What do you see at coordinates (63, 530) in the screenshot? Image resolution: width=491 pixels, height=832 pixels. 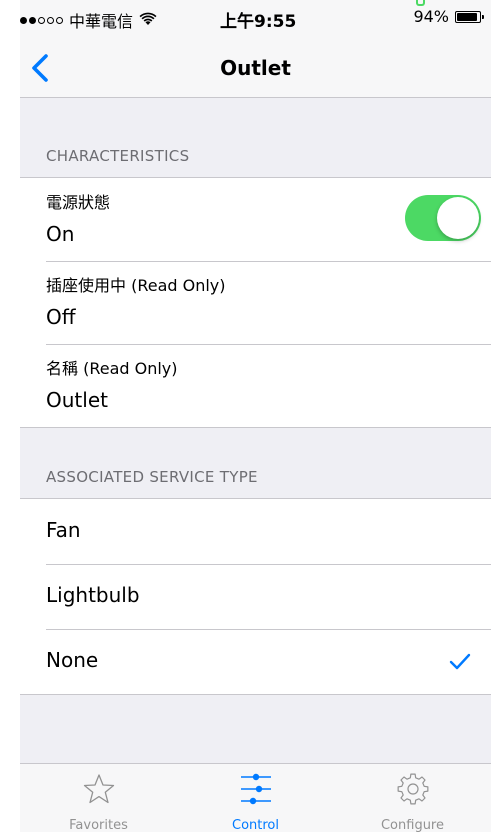 I see `service-option-label: Fan` at bounding box center [63, 530].